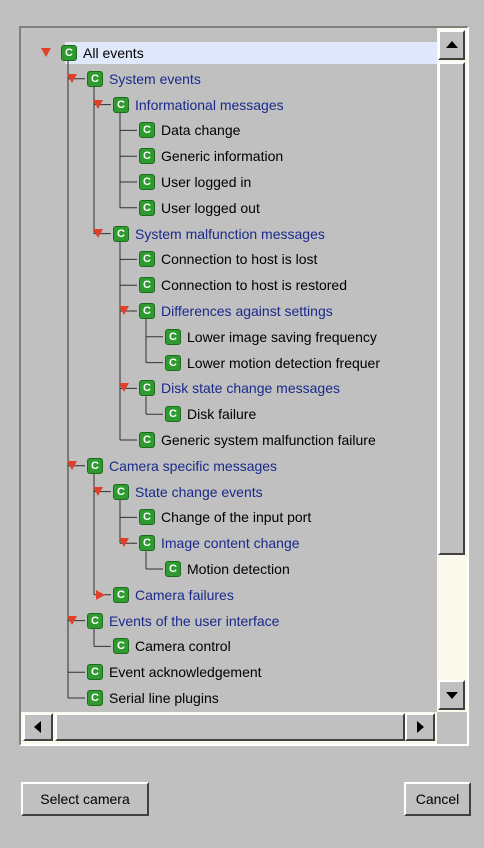 This screenshot has width=484, height=848. What do you see at coordinates (164, 698) in the screenshot?
I see `tree-item-label: Serial line plugins` at bounding box center [164, 698].